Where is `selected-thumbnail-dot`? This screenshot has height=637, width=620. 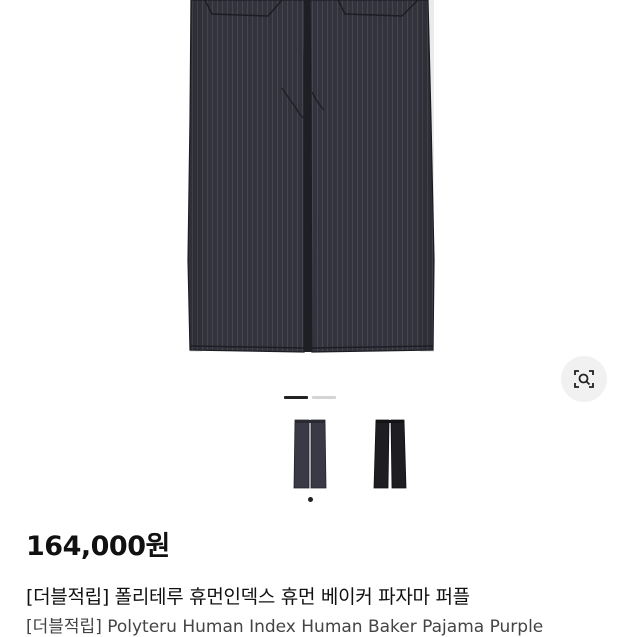
selected-thumbnail-dot is located at coordinates (310, 499).